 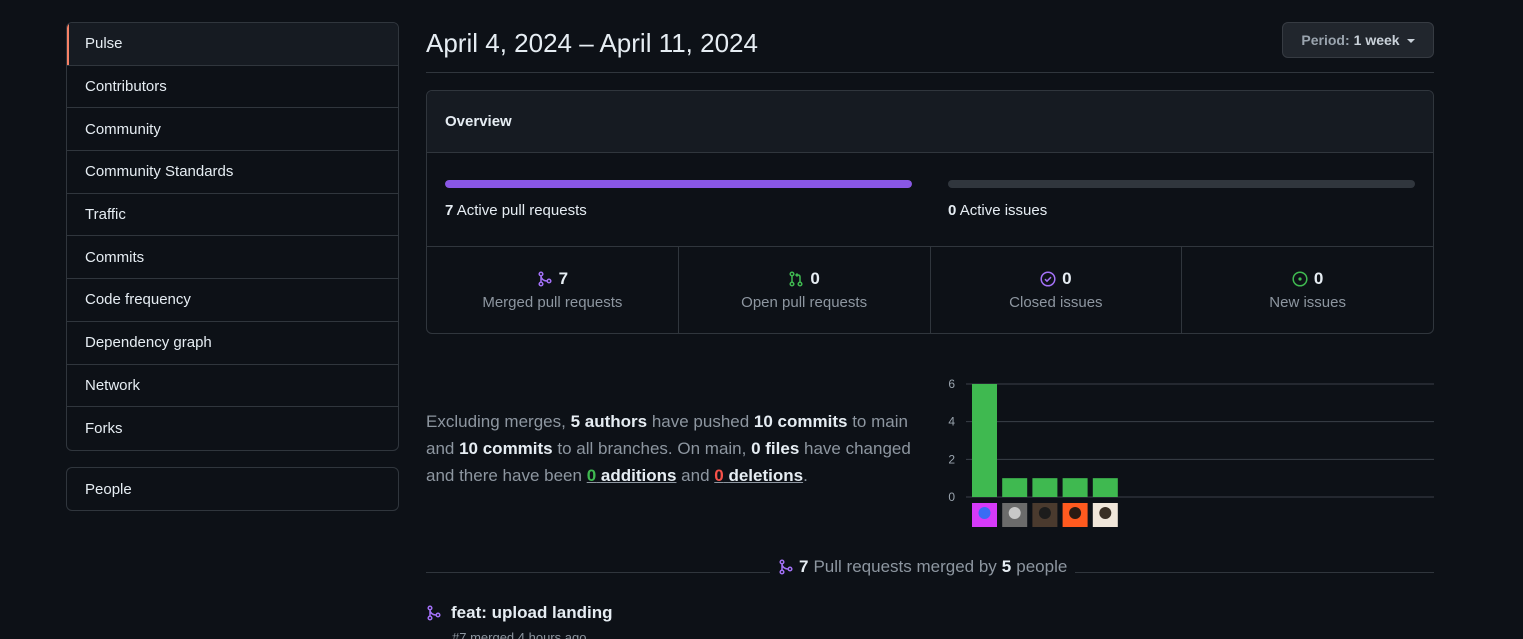 What do you see at coordinates (1318, 278) in the screenshot?
I see `stat-new-issues-count: 0` at bounding box center [1318, 278].